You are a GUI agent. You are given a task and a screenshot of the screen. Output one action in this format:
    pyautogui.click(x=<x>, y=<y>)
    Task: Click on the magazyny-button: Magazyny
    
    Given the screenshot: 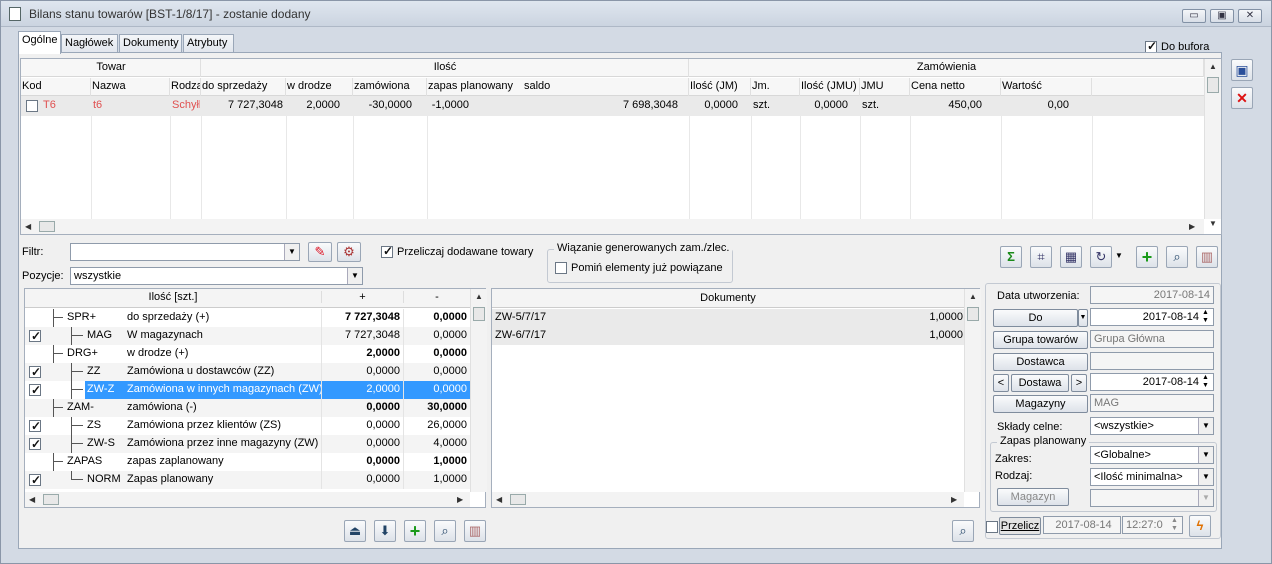 What is the action you would take?
    pyautogui.click(x=1040, y=404)
    